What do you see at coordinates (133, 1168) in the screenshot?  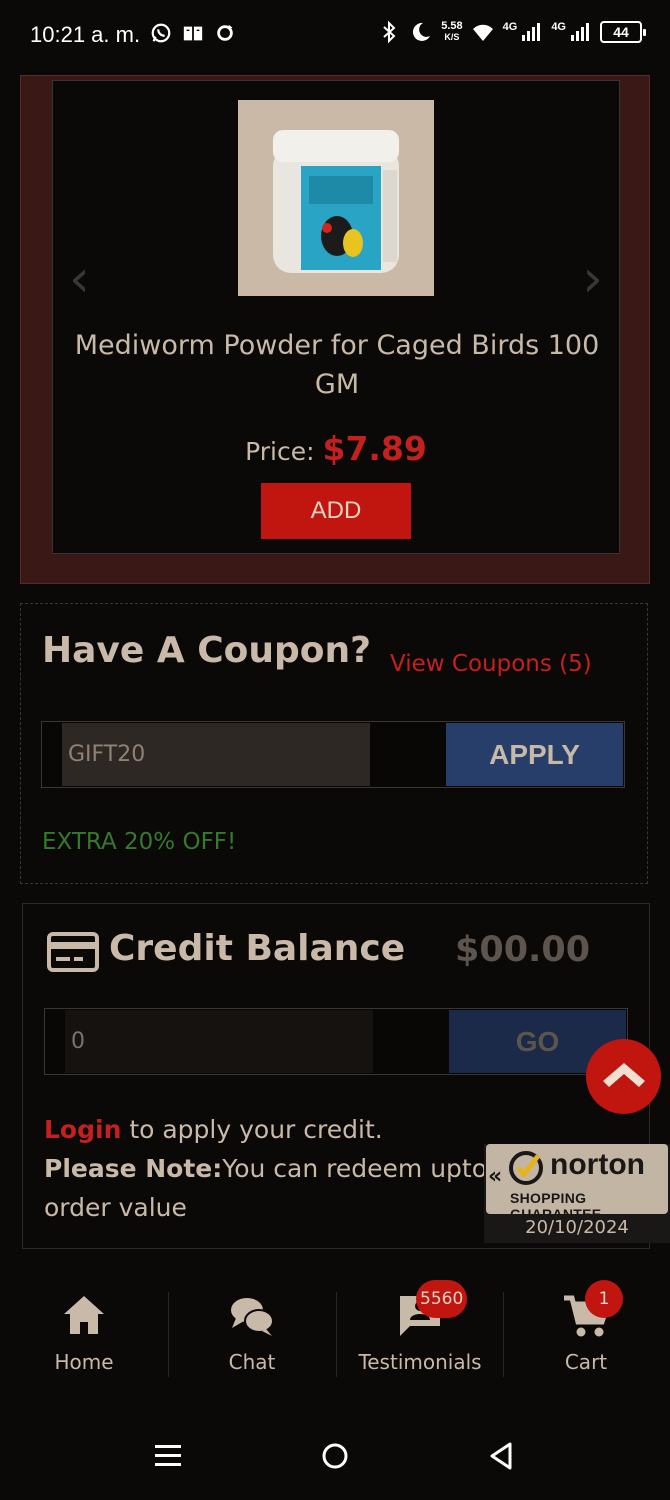 I see `note-label: Please Note:` at bounding box center [133, 1168].